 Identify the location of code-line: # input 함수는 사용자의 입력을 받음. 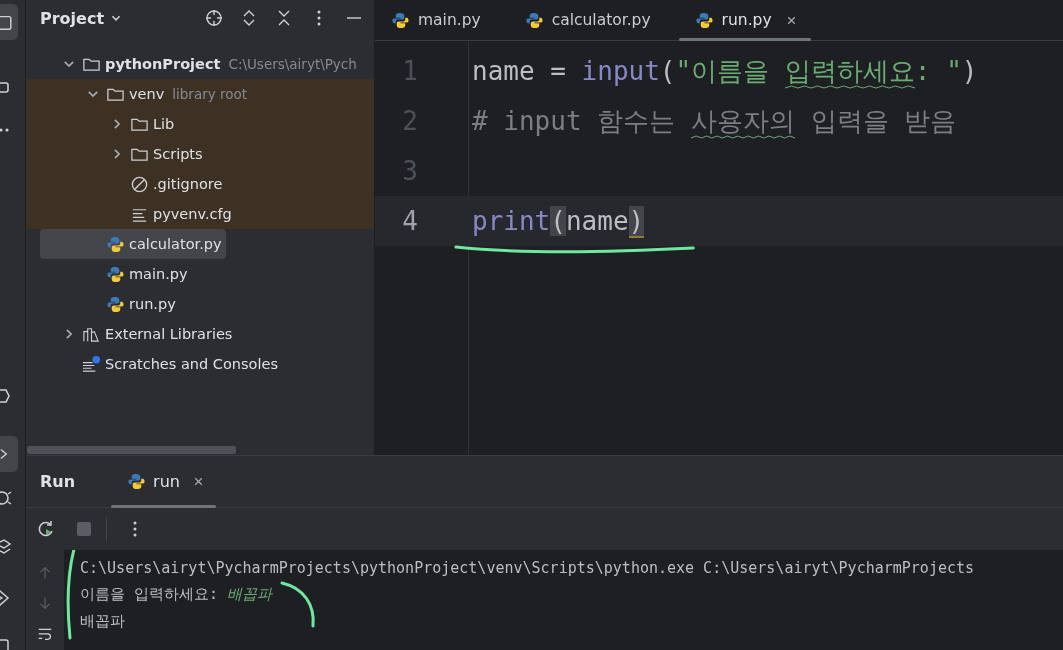
(714, 121).